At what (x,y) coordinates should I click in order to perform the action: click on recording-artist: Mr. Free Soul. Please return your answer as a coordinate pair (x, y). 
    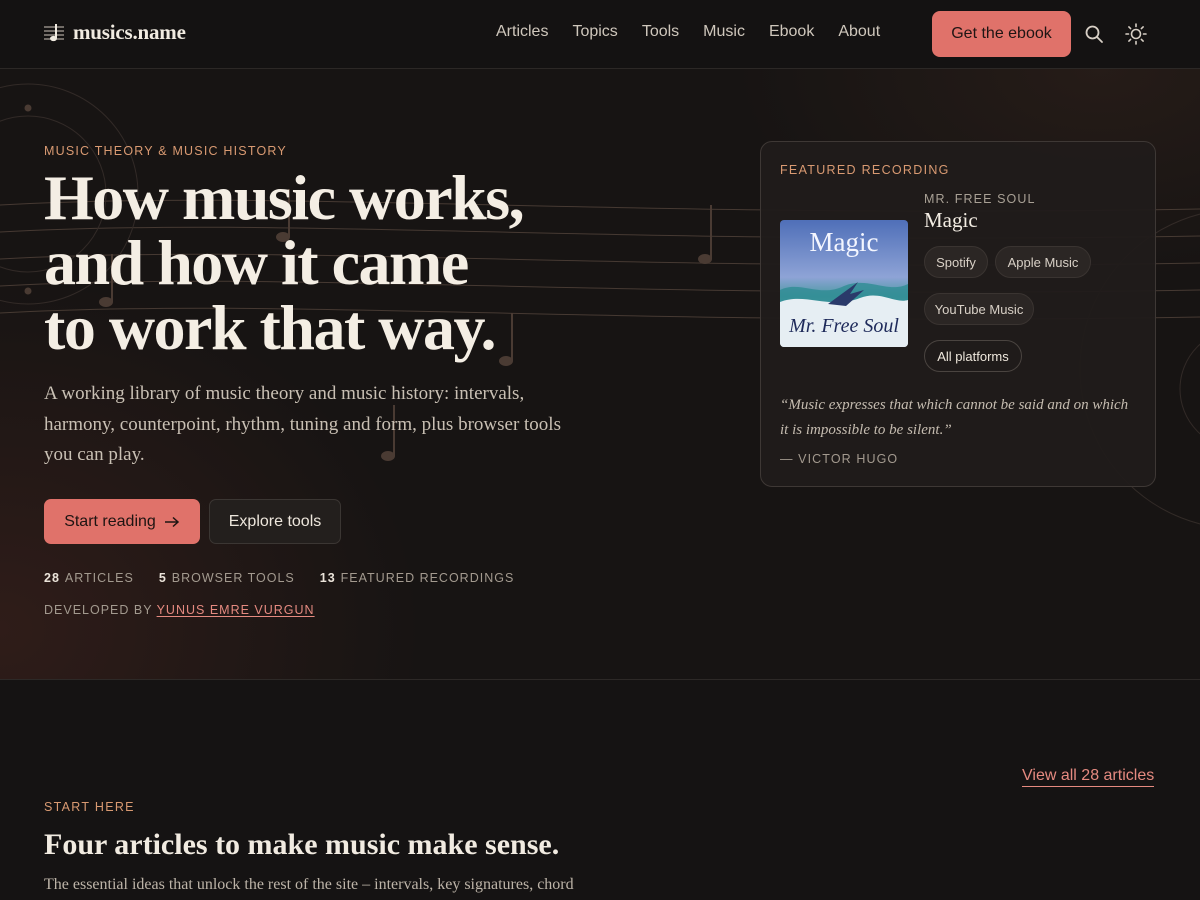
    Looking at the image, I should click on (980, 199).